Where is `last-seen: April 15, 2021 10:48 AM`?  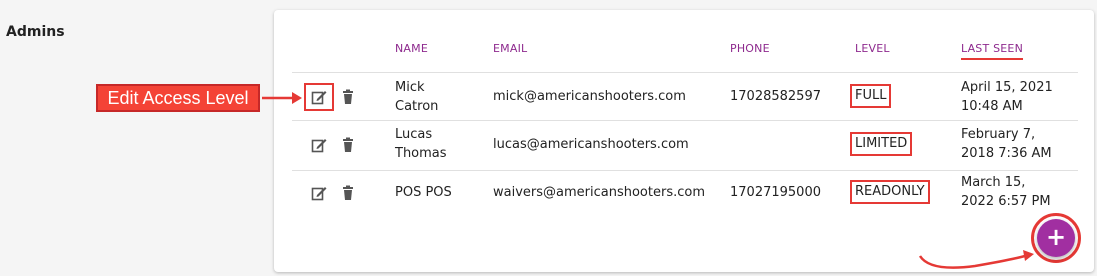
last-seen: April 15, 2021 10:48 AM is located at coordinates (1007, 97).